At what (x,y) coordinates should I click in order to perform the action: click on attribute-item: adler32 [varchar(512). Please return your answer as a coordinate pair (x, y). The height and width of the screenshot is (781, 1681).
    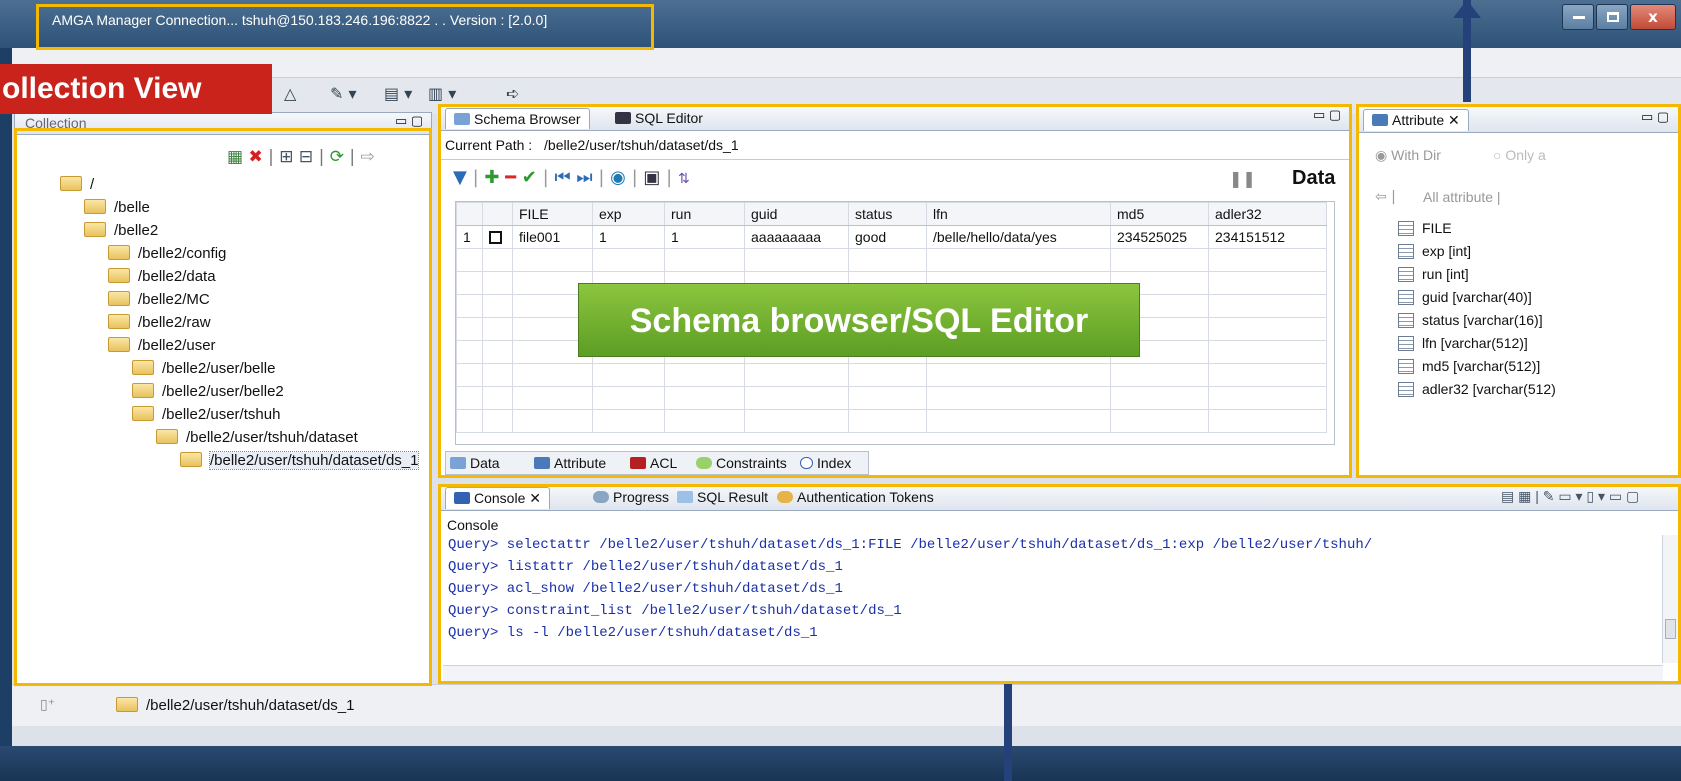
    Looking at the image, I should click on (1477, 389).